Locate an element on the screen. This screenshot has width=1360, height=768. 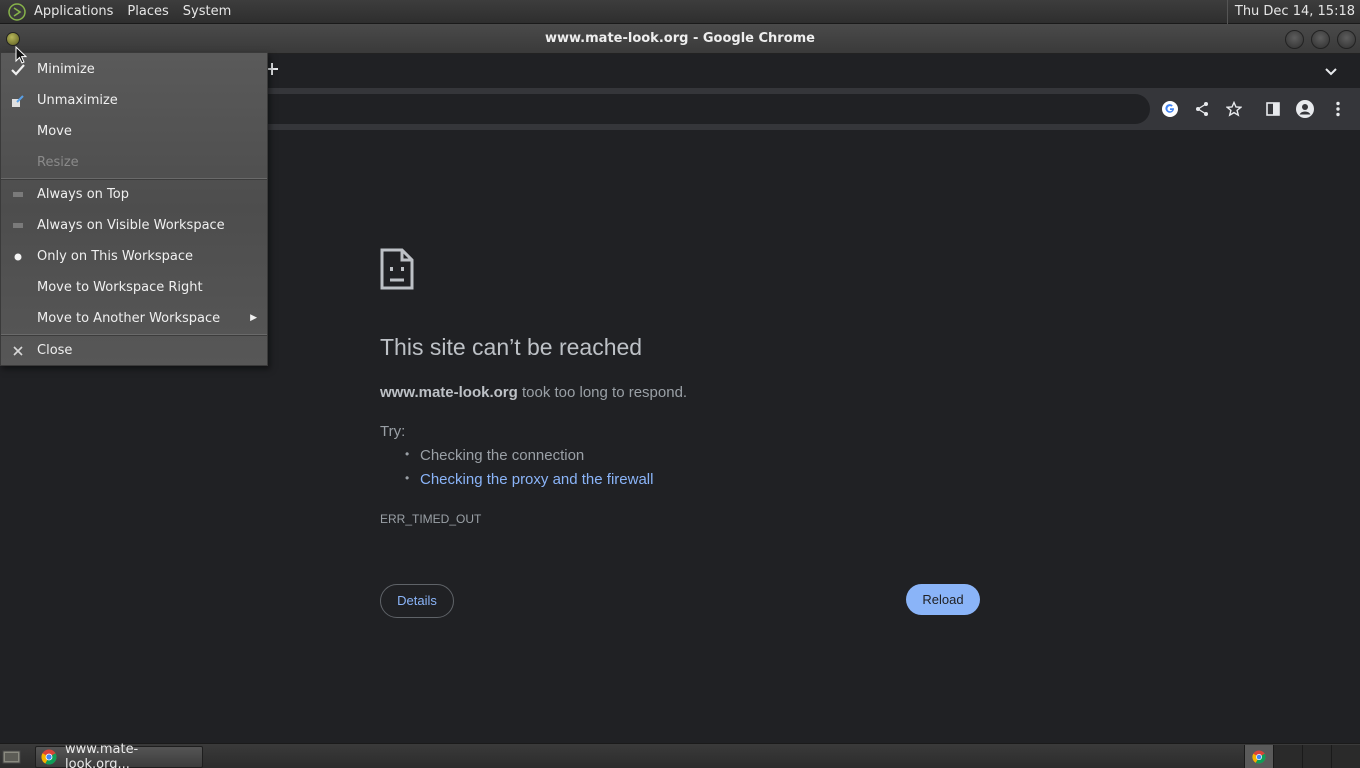
menu-item-unmaximize: Unmaximize is located at coordinates (134, 100).